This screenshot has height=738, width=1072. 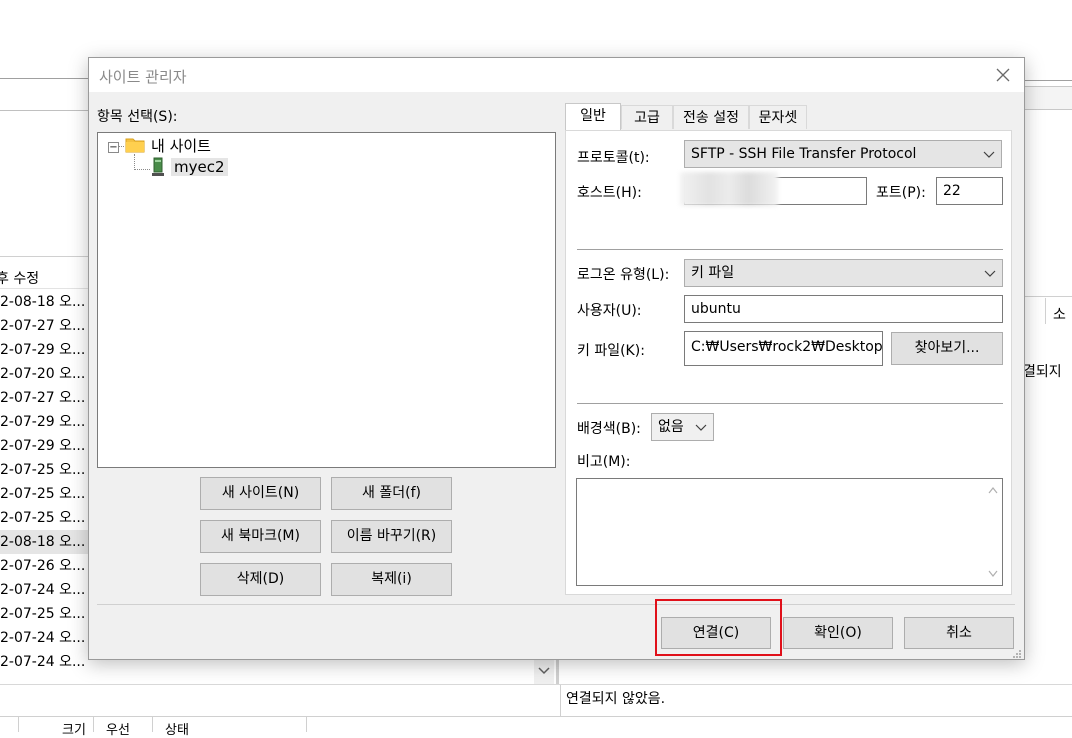 What do you see at coordinates (118, 728) in the screenshot?
I see `bg-queue-col-priority: 우선` at bounding box center [118, 728].